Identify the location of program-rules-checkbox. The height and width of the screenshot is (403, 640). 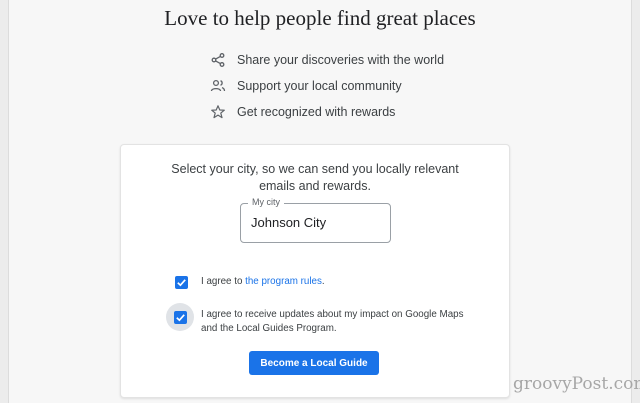
(181, 282).